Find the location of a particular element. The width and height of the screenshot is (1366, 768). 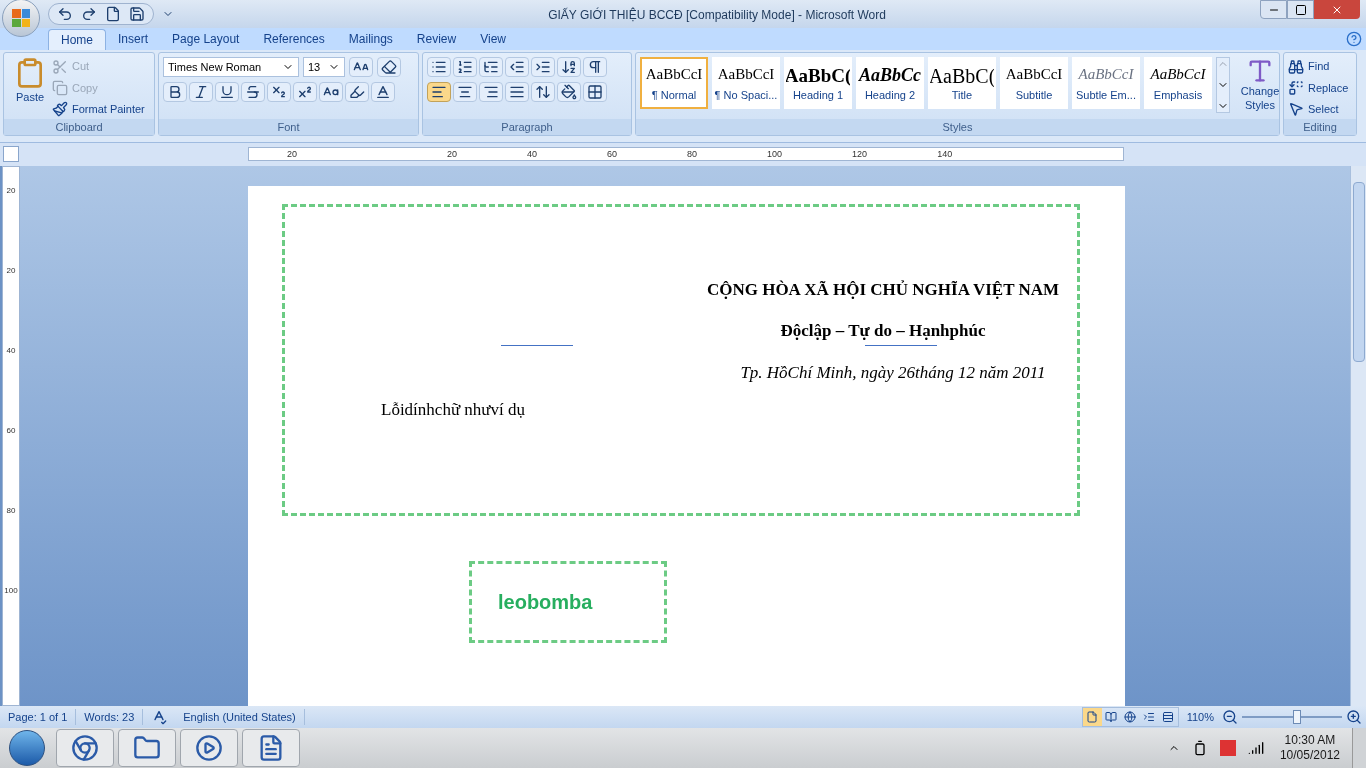

line-spacing-button is located at coordinates (543, 91).